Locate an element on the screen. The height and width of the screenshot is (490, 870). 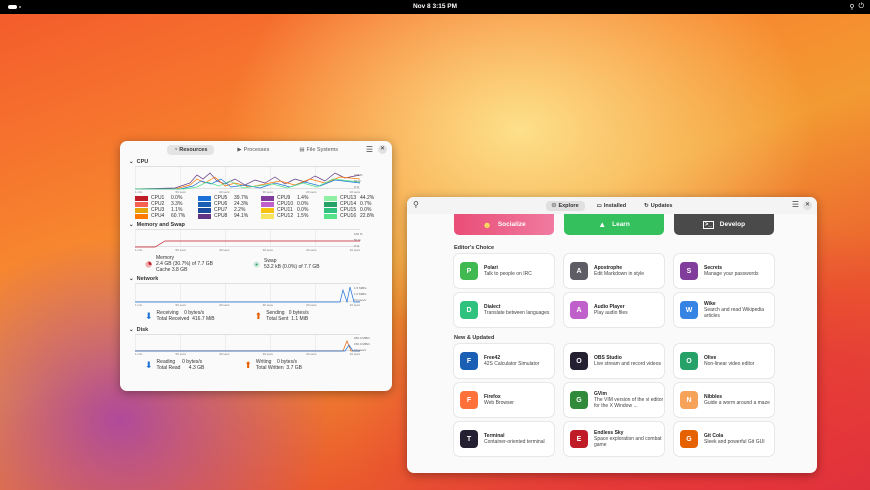
cpu-usage: 1.5% is located at coordinates (303, 216).